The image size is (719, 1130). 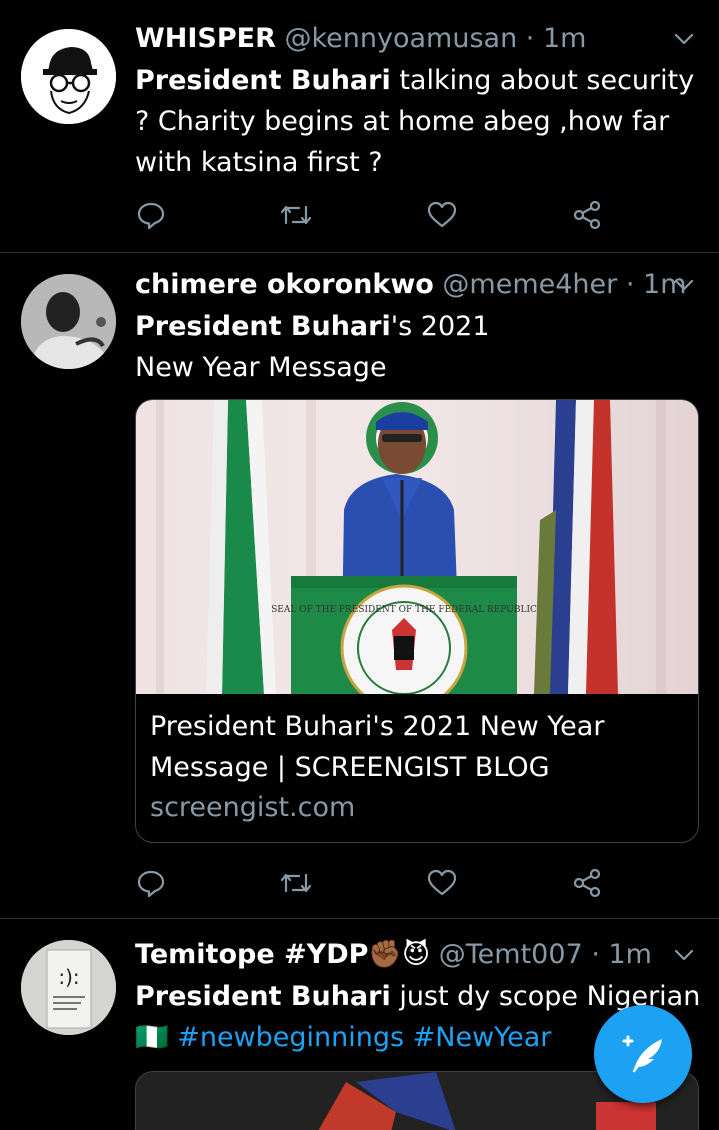 I want to click on tweet-header: chimere okoronkwo @meme4her · 1m, so click(x=417, y=285).